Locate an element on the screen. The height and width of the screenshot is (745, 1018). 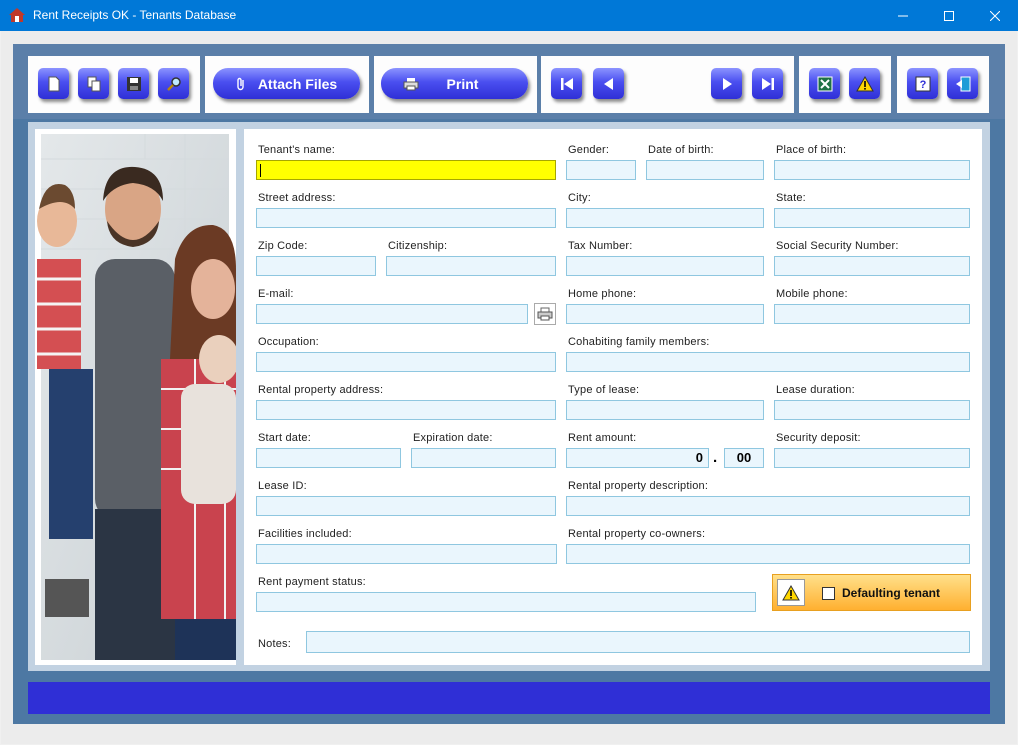
exit-icon is located at coordinates (962, 83).